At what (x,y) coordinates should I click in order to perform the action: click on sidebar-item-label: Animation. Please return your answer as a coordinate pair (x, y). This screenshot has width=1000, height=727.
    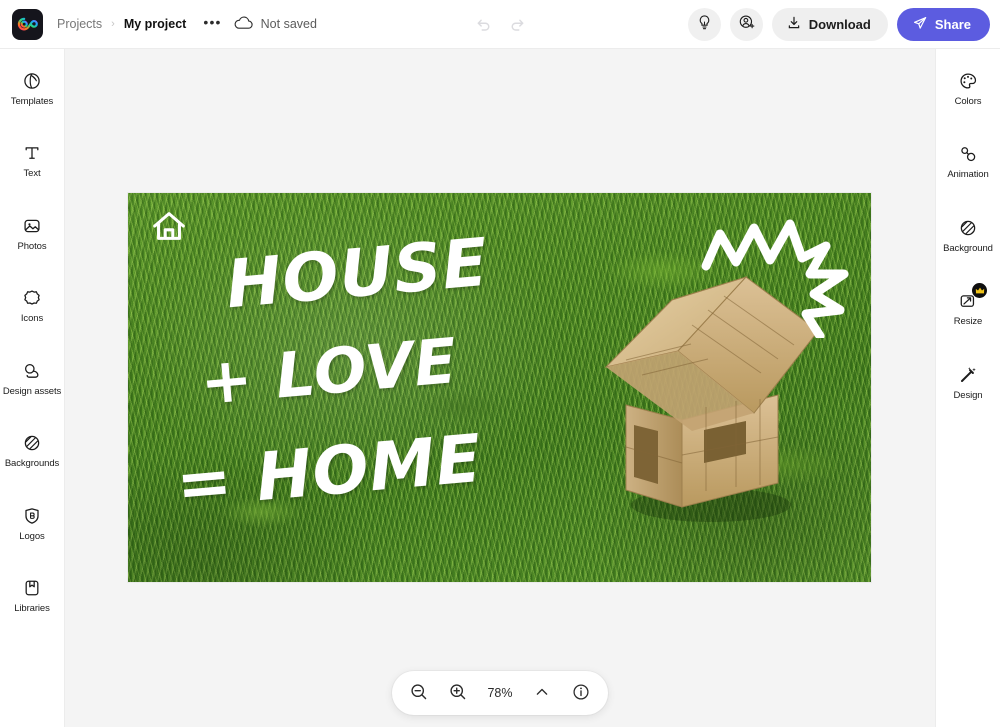
    Looking at the image, I should click on (968, 175).